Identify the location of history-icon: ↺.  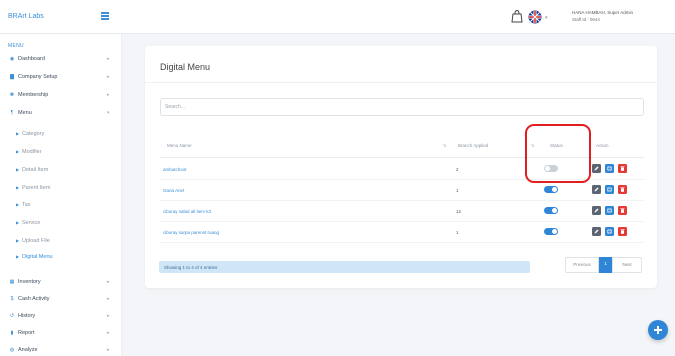
(12, 316).